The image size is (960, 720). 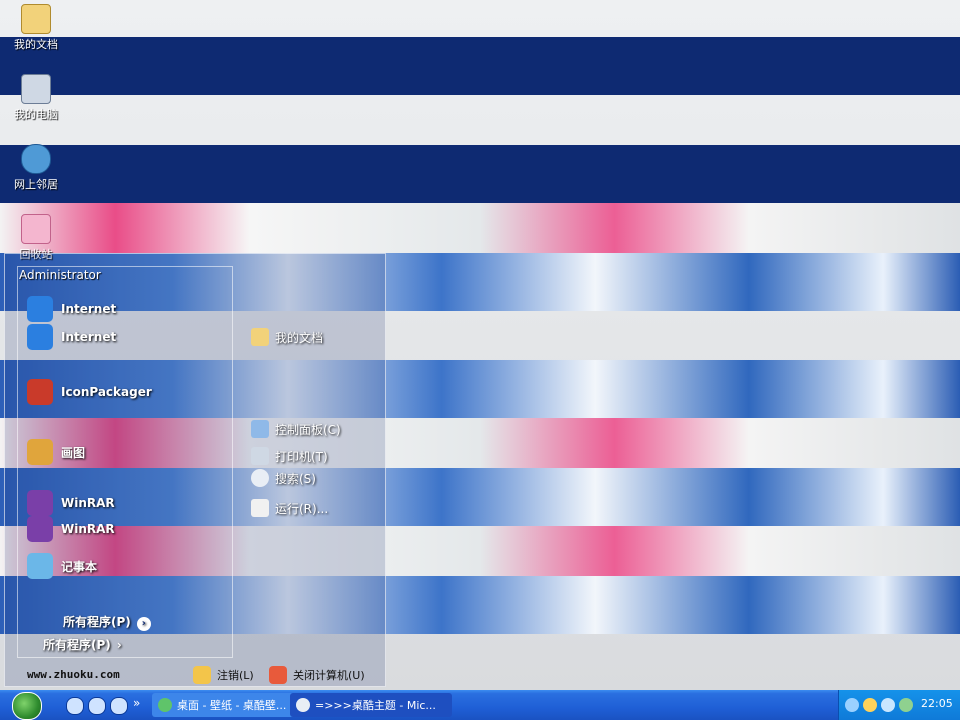 I want to click on desktop-icon-network: 网上邻居, so click(x=36, y=168).